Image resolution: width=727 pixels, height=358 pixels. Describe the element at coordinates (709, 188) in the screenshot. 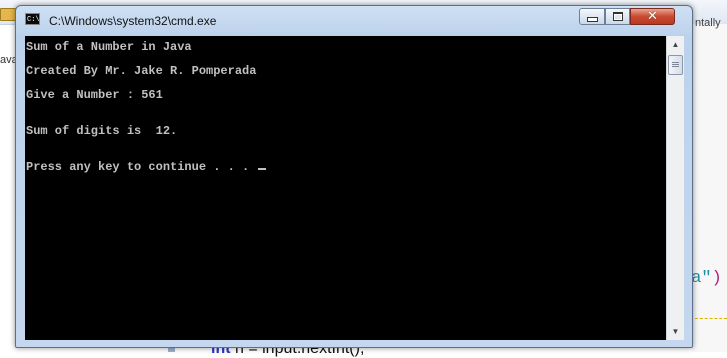

I see `ide-editor-edge` at that location.